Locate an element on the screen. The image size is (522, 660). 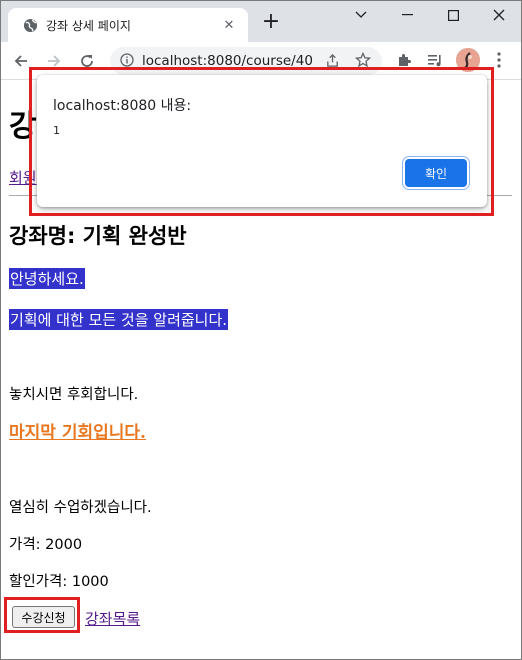
profile-avatar is located at coordinates (468, 60).